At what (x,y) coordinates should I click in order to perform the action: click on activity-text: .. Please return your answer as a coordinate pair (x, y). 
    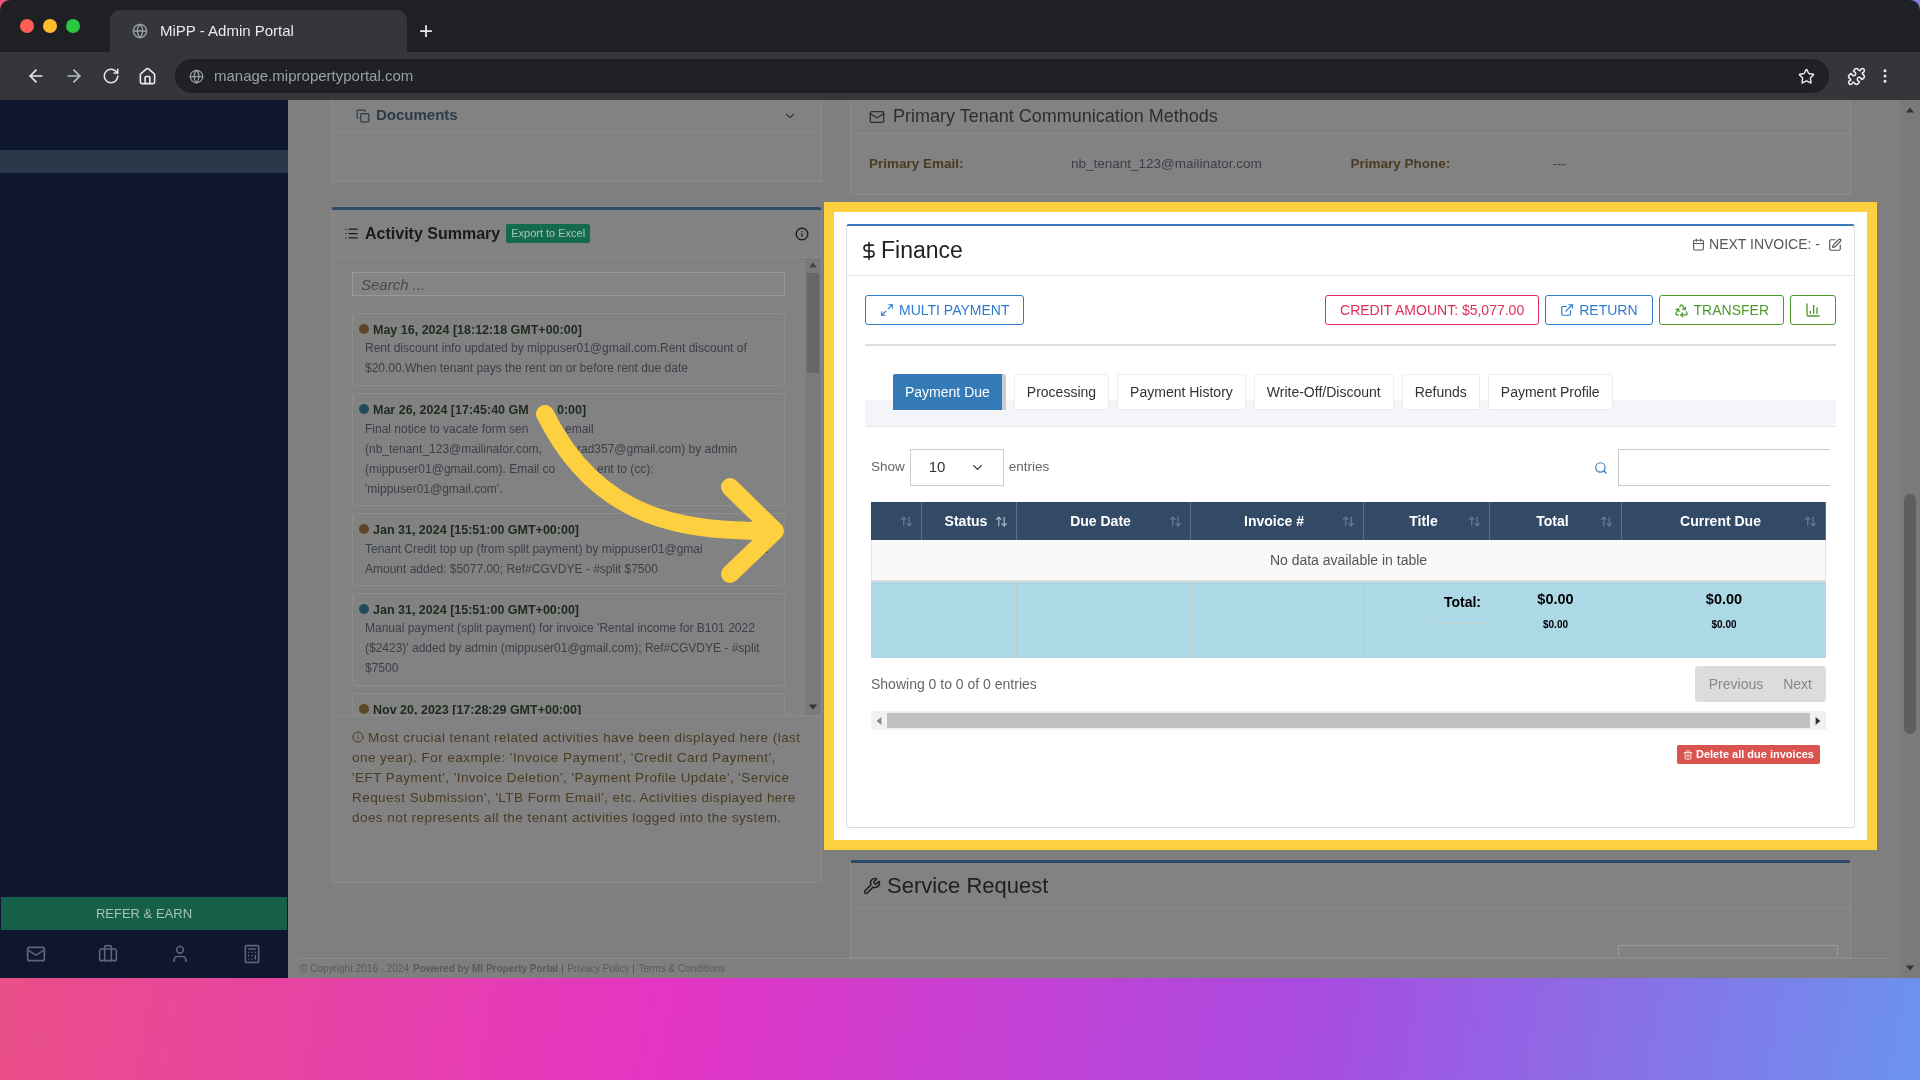
    Looking at the image, I should click on (767, 549).